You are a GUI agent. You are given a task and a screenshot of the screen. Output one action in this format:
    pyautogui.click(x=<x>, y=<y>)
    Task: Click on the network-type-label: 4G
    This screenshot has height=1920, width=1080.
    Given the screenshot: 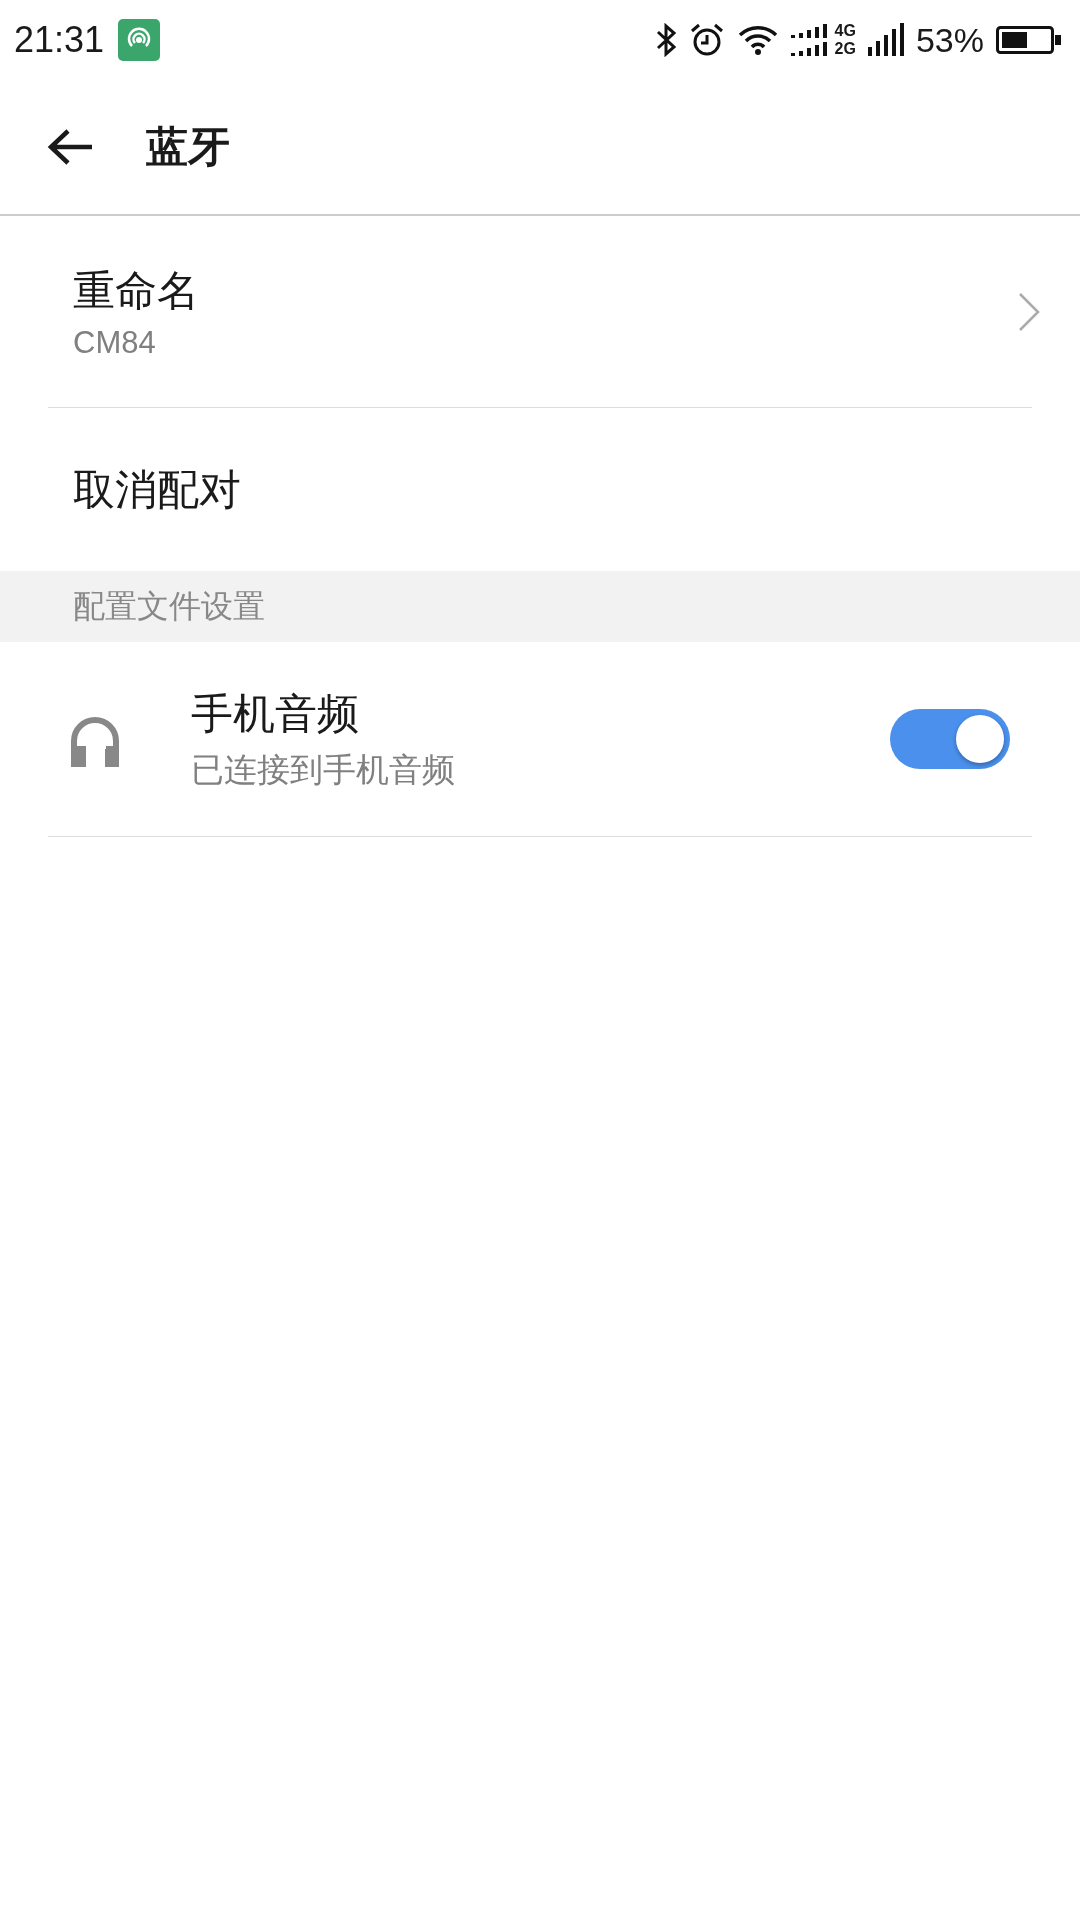 What is the action you would take?
    pyautogui.click(x=845, y=31)
    